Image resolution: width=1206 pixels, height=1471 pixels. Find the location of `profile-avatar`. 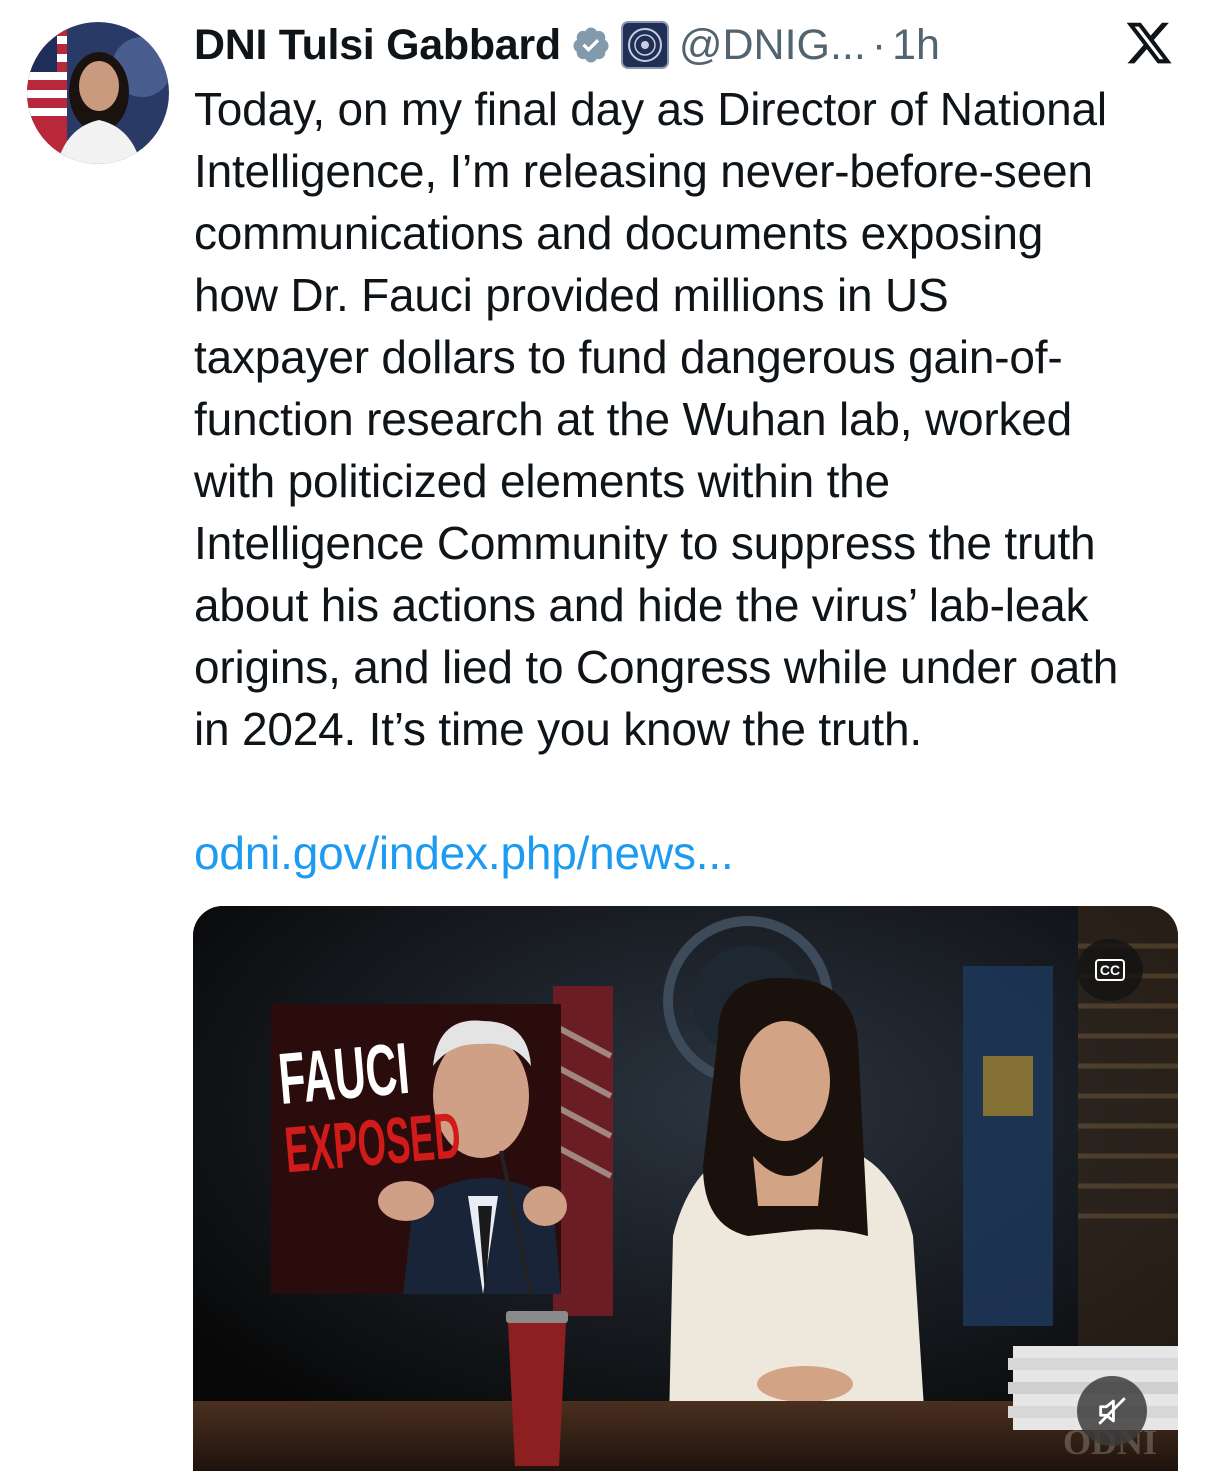

profile-avatar is located at coordinates (98, 93).